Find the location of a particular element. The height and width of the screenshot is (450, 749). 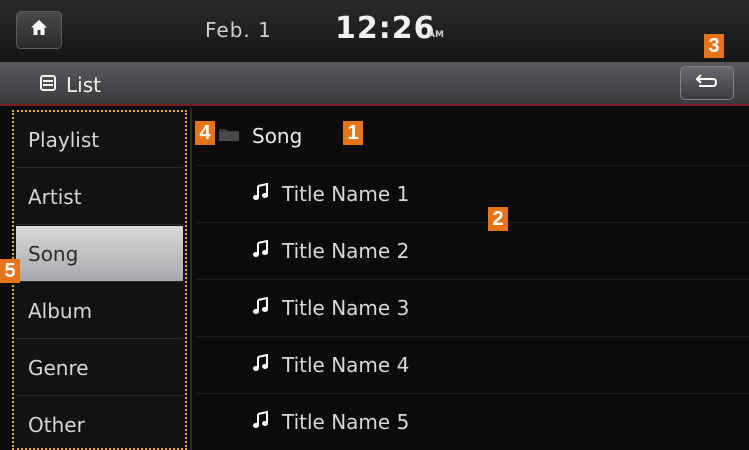

song-row: Title Name 4 is located at coordinates (472, 364).